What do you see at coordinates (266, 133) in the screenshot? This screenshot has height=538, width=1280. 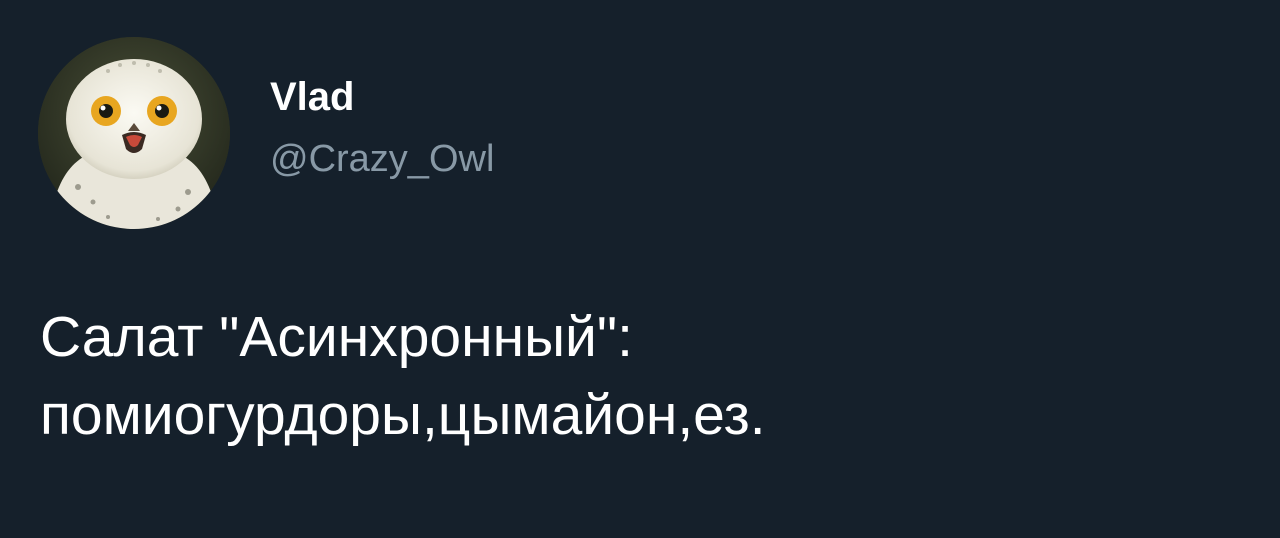 I see `tweet-header: Vlad @Crazy_Owl` at bounding box center [266, 133].